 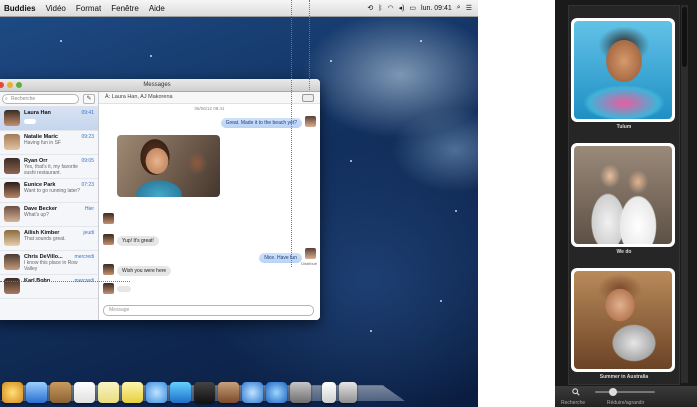 I want to click on scrollbar-thumb, so click(x=684, y=37).